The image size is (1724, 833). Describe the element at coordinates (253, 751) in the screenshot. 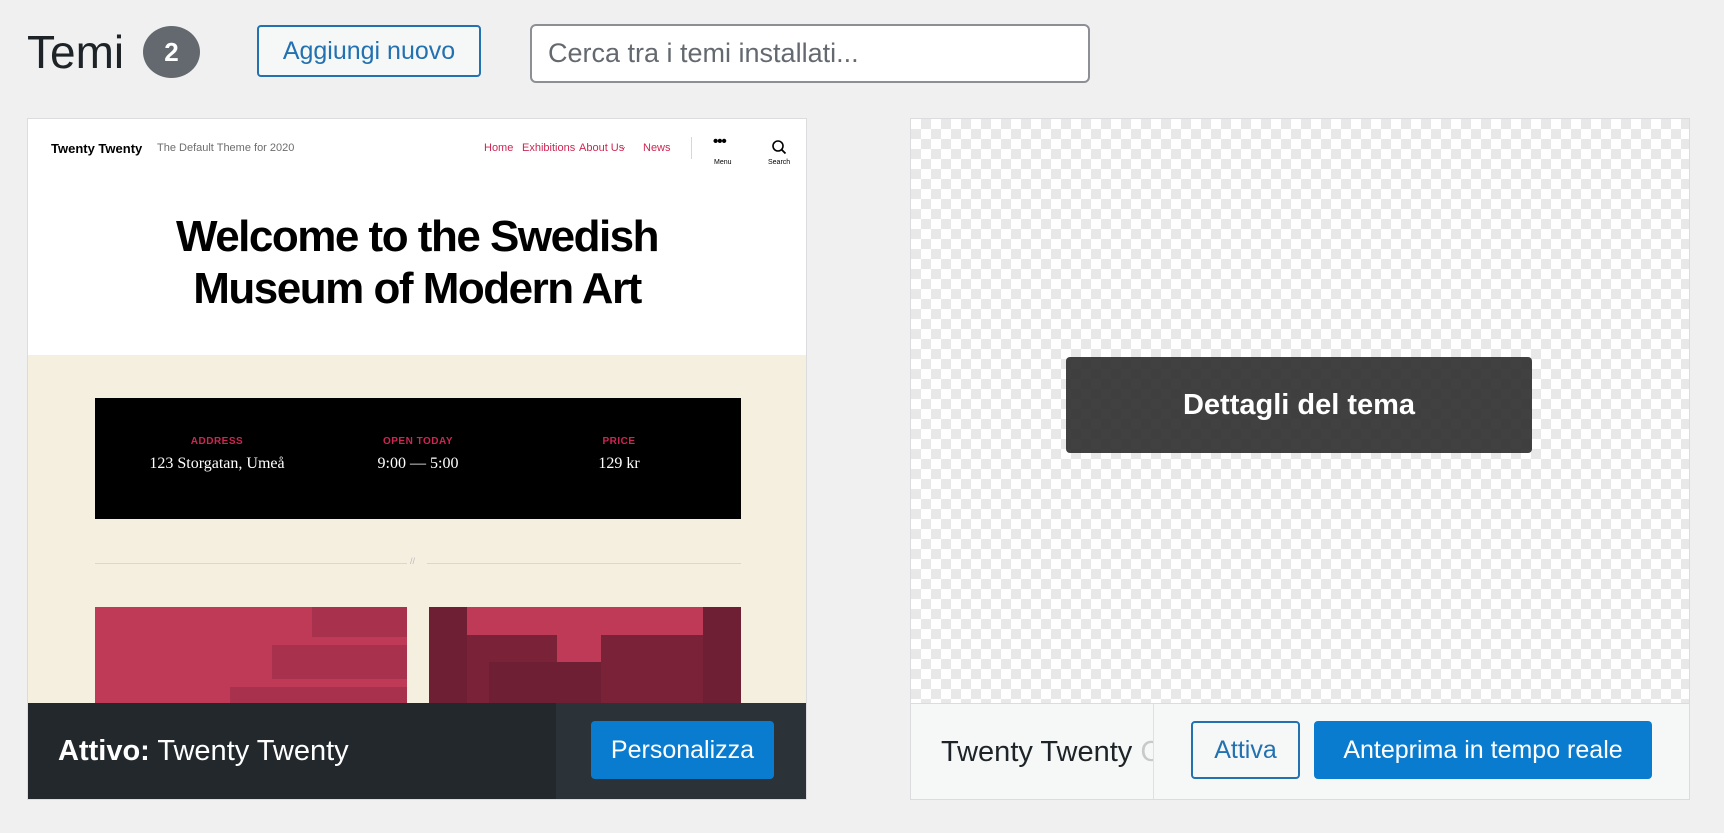

I see `active-theme-name: Twenty Twenty` at that location.